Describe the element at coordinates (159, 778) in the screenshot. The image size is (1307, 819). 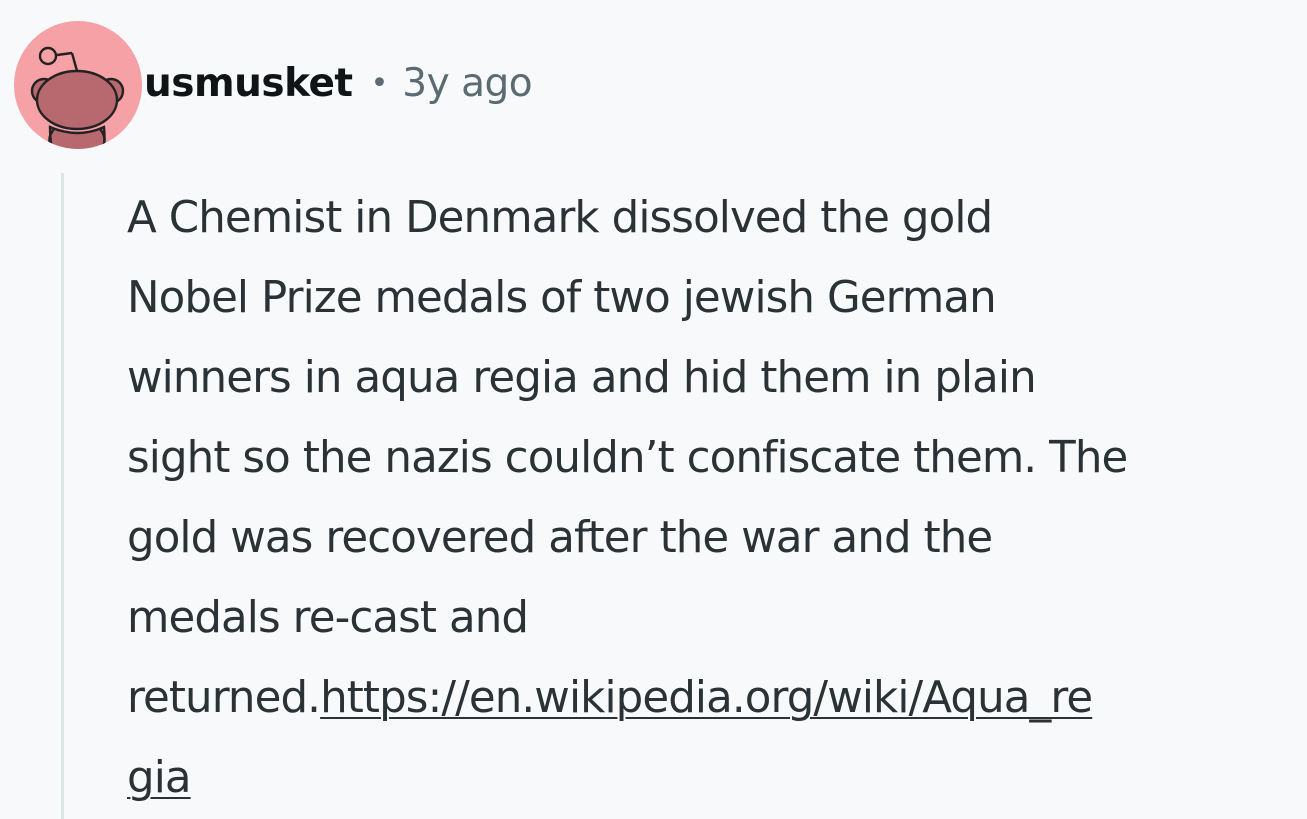
I see `wikipedia-link-part2: gia` at that location.